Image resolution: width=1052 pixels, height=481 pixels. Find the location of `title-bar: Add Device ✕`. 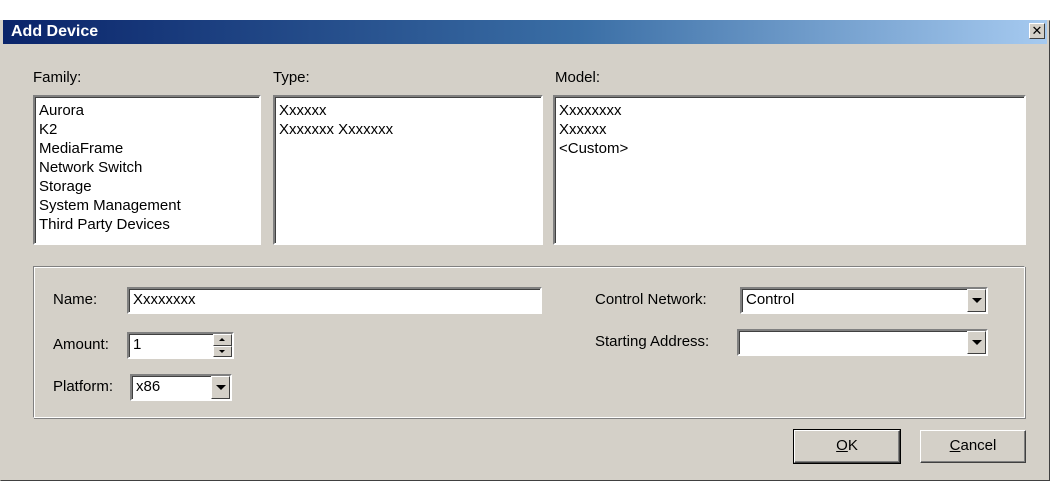

title-bar: Add Device ✕ is located at coordinates (525, 32).